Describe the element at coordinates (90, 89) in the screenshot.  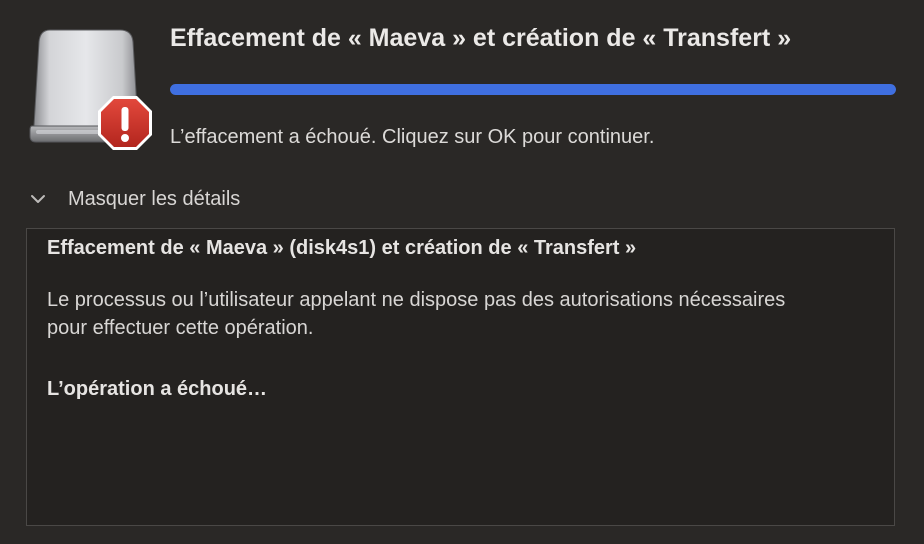
I see `external-disk-icon` at that location.